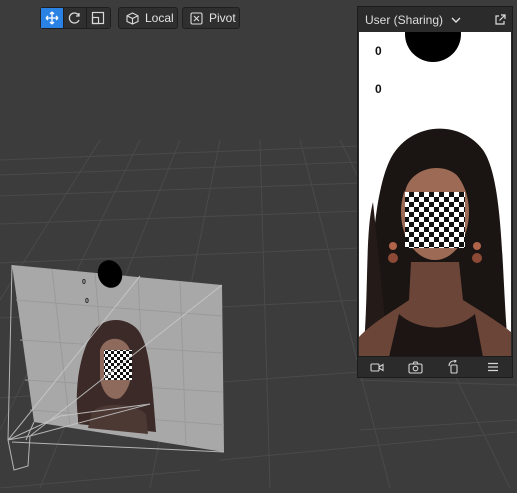  I want to click on local-space-button: Local, so click(150, 18).